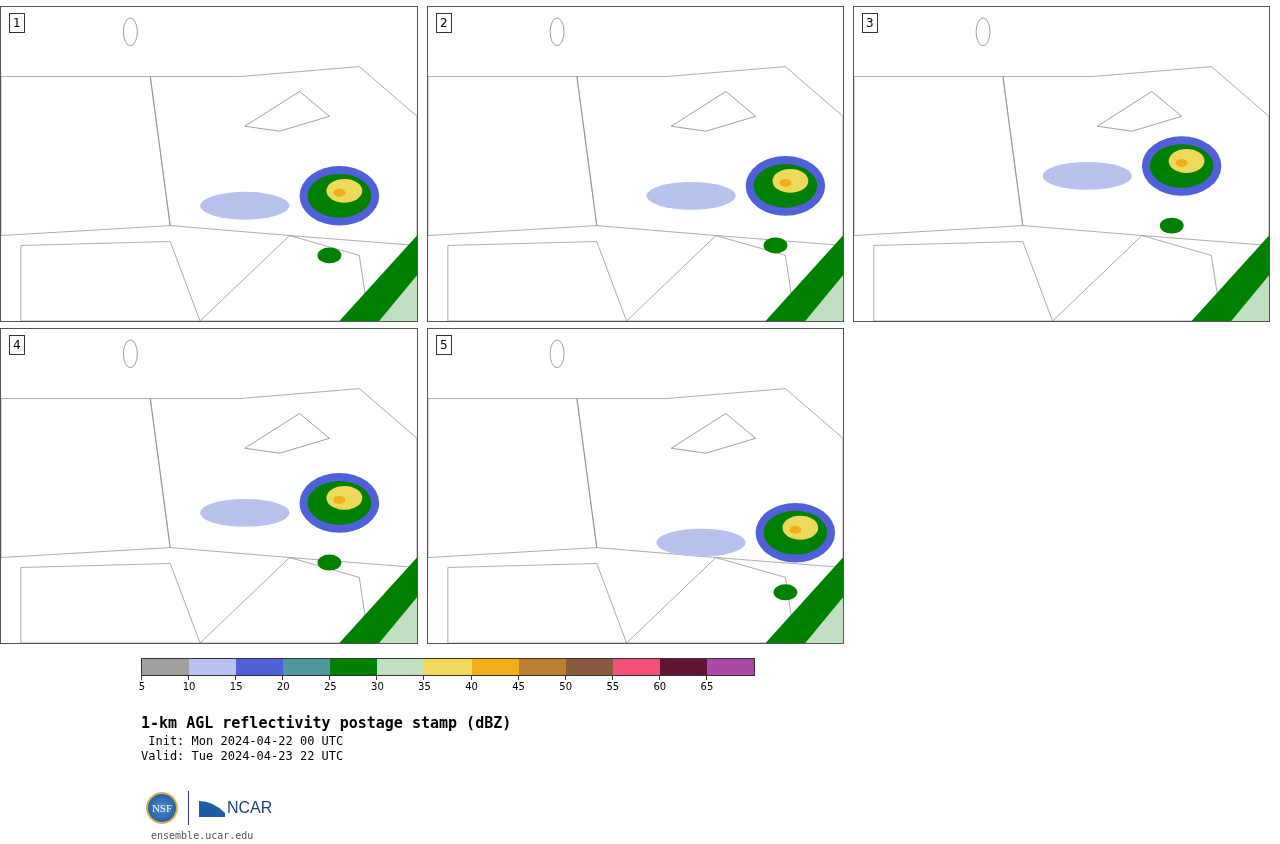  Describe the element at coordinates (327, 723) in the screenshot. I see `chart-title: 1-km AGL reflectivity postage stamp (dBZ)` at that location.